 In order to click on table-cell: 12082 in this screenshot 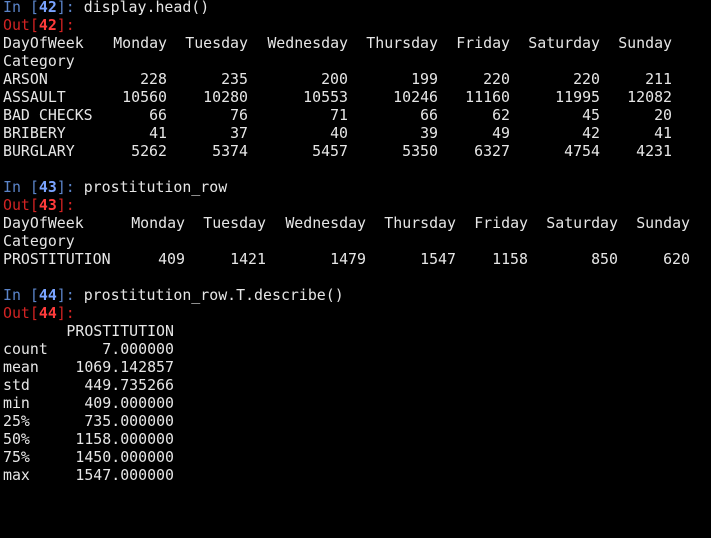, I will do `click(649, 97)`.